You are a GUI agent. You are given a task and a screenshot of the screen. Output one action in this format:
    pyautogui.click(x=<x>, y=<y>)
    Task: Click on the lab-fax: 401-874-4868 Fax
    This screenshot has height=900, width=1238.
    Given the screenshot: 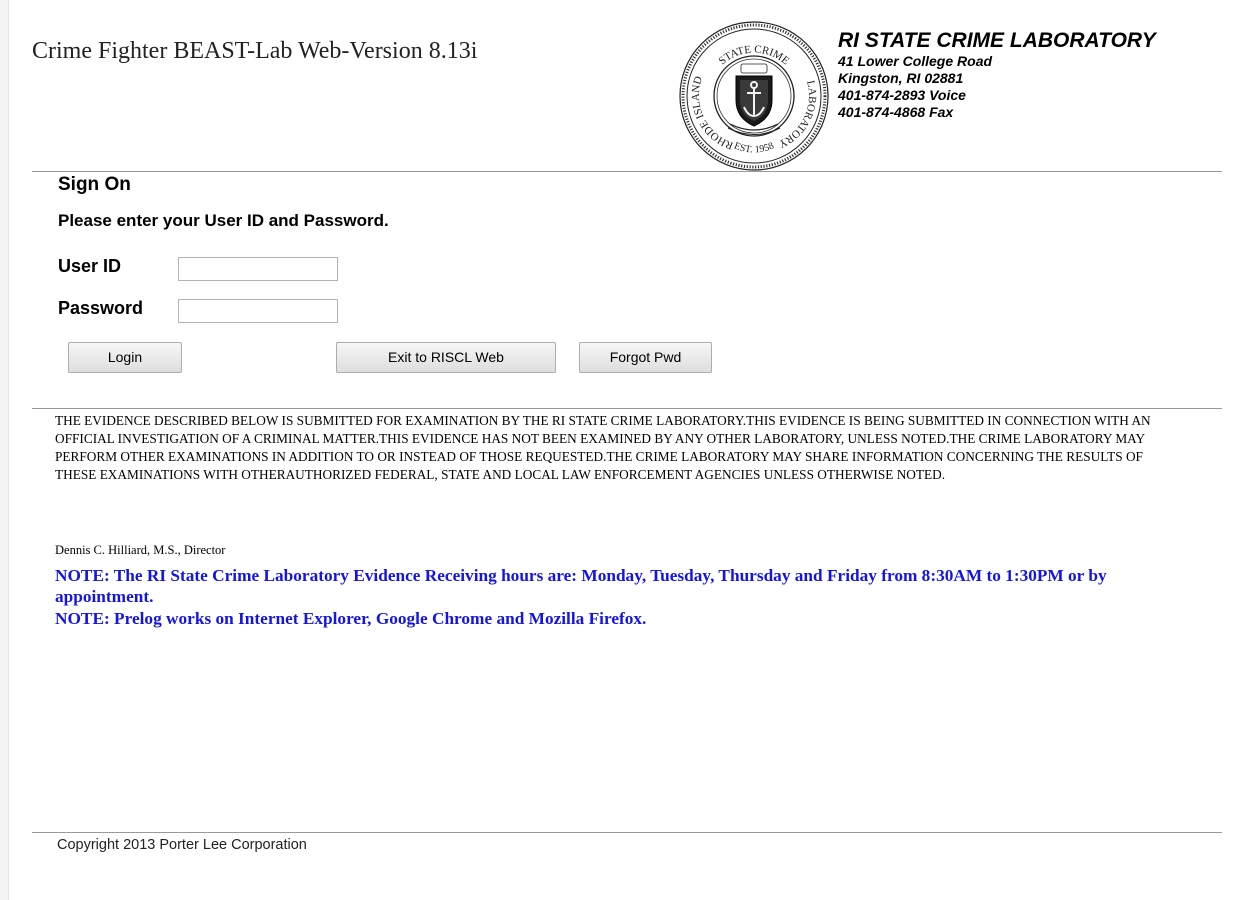 What is the action you would take?
    pyautogui.click(x=896, y=112)
    